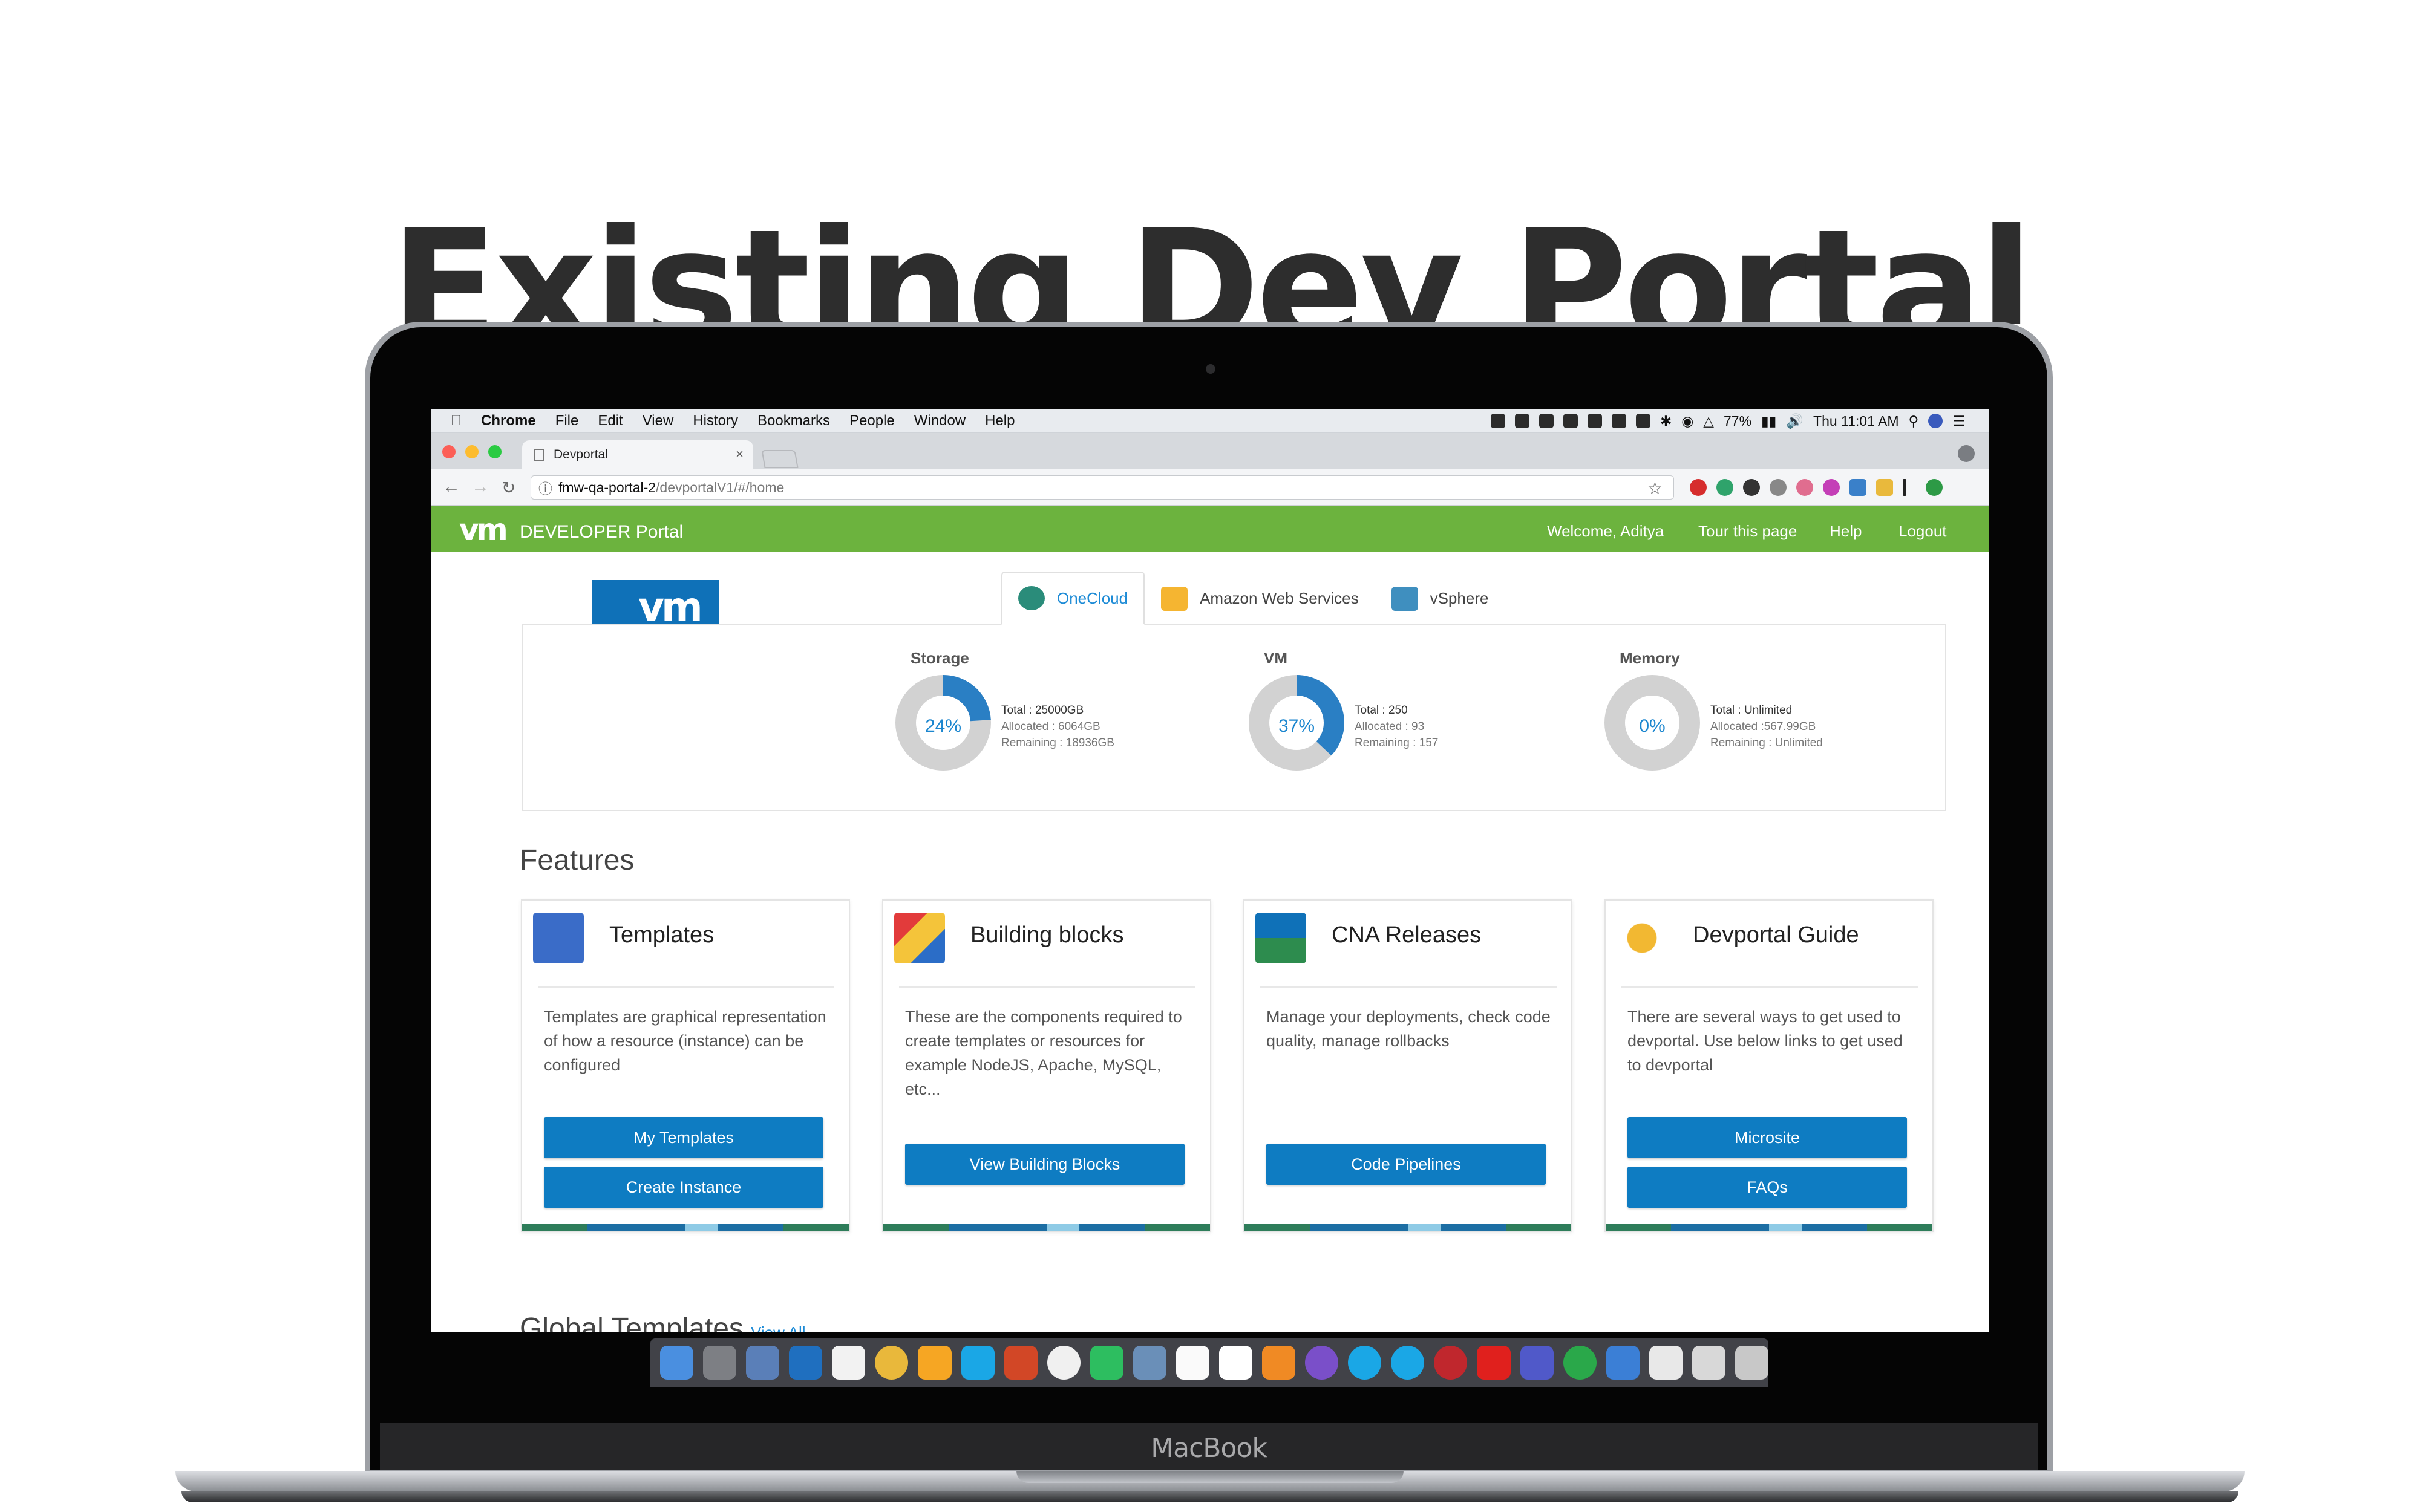 The width and height of the screenshot is (2420, 1512). What do you see at coordinates (508, 488) in the screenshot?
I see `reload-icon: ↻` at bounding box center [508, 488].